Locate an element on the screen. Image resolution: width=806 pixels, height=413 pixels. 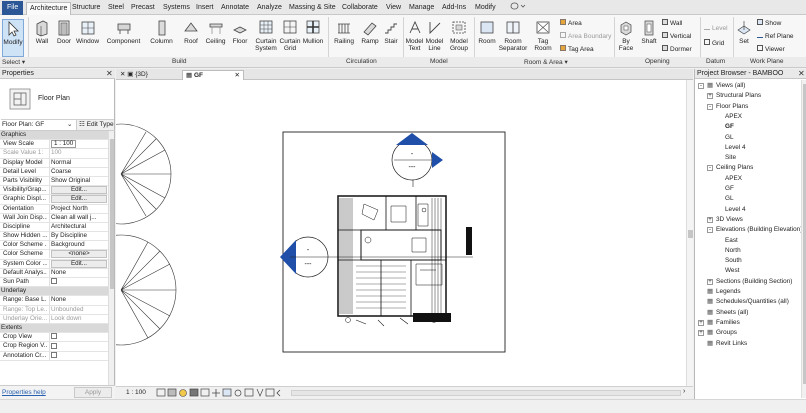
tab-file: File is located at coordinates (13, 8).